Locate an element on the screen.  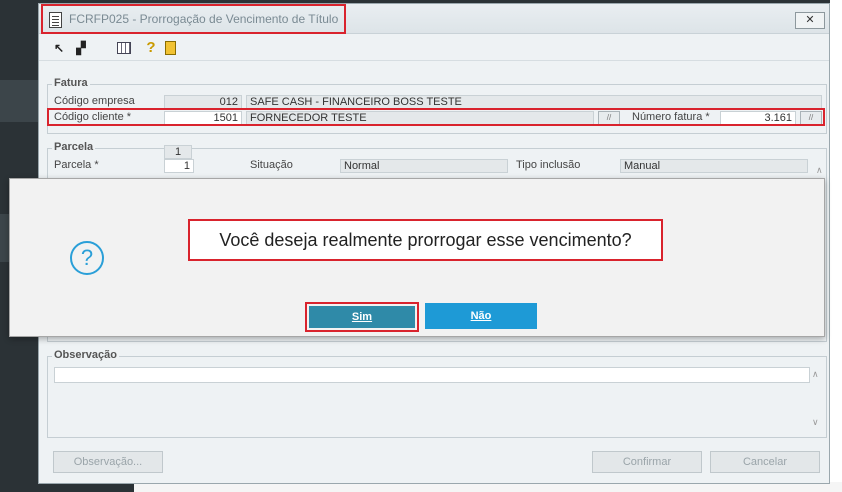
question-icon: ? is located at coordinates (87, 258).